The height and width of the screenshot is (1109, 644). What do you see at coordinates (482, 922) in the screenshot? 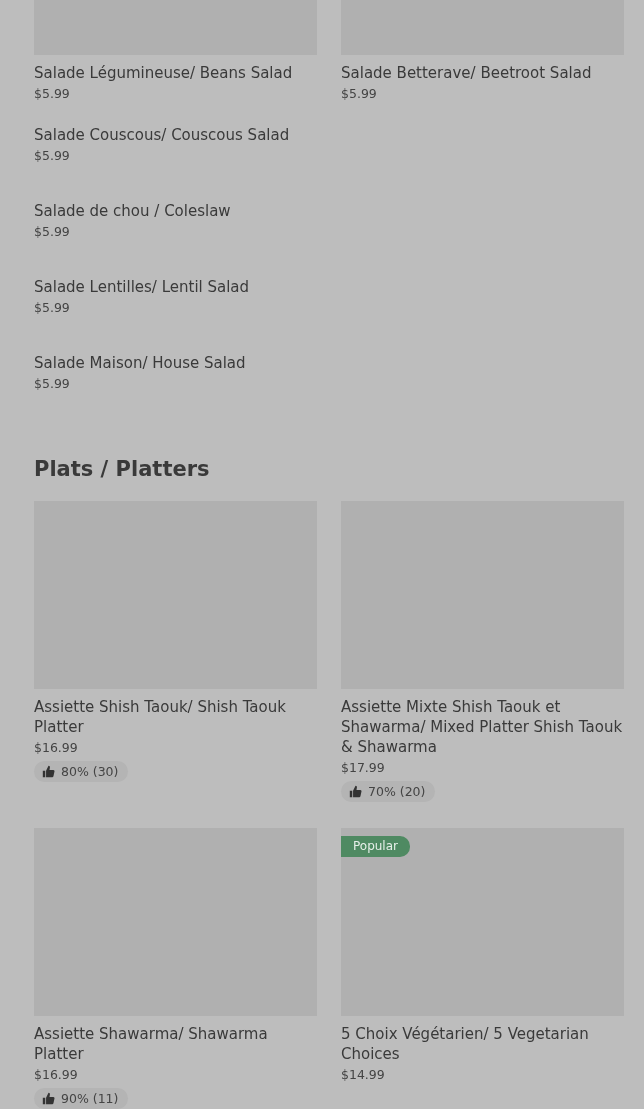
I see `image-placeholder: Popular` at bounding box center [482, 922].